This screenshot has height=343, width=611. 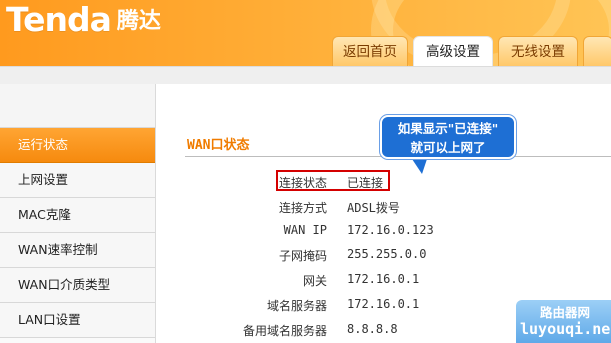 What do you see at coordinates (314, 281) in the screenshot?
I see `row-label: 网关` at bounding box center [314, 281].